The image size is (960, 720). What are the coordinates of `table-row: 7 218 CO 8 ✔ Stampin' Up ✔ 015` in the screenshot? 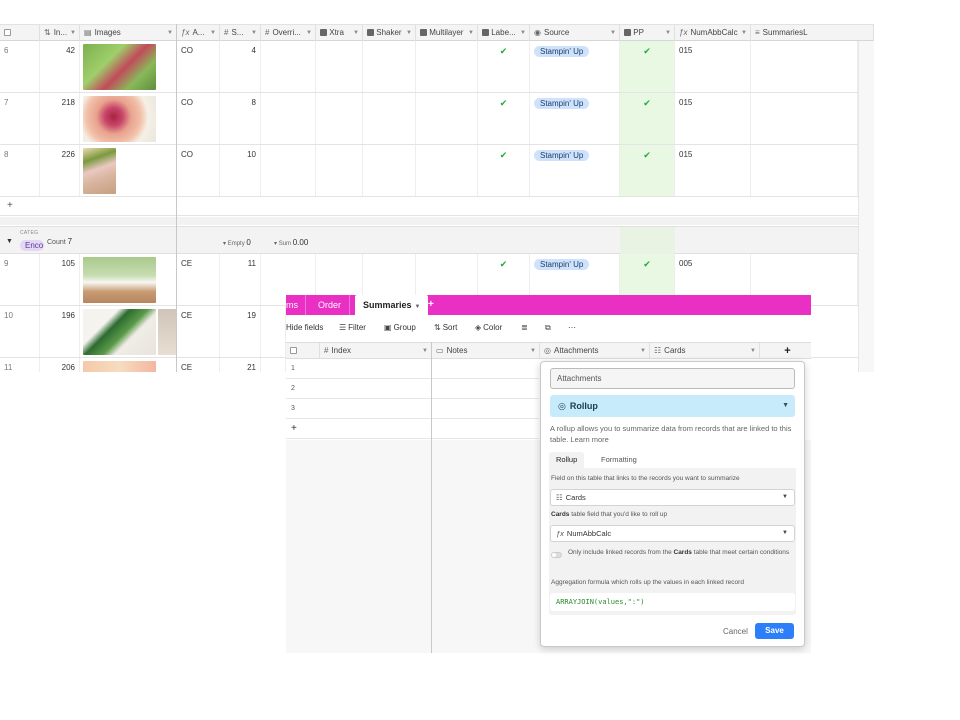 It's located at (429, 119).